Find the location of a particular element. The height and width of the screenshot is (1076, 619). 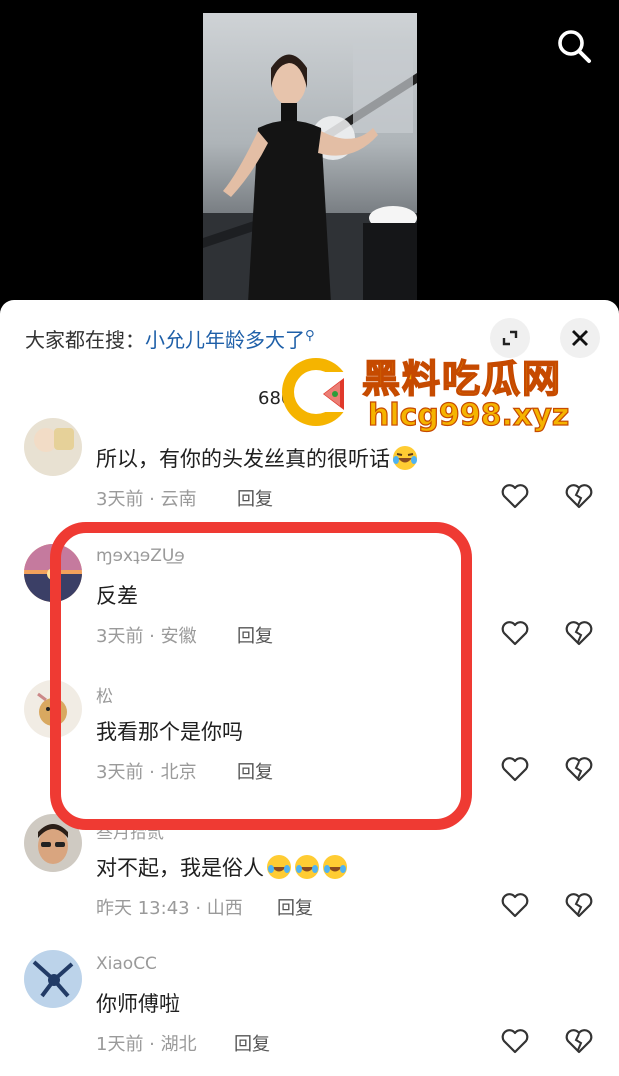

comment-username: 松 is located at coordinates (104, 694).